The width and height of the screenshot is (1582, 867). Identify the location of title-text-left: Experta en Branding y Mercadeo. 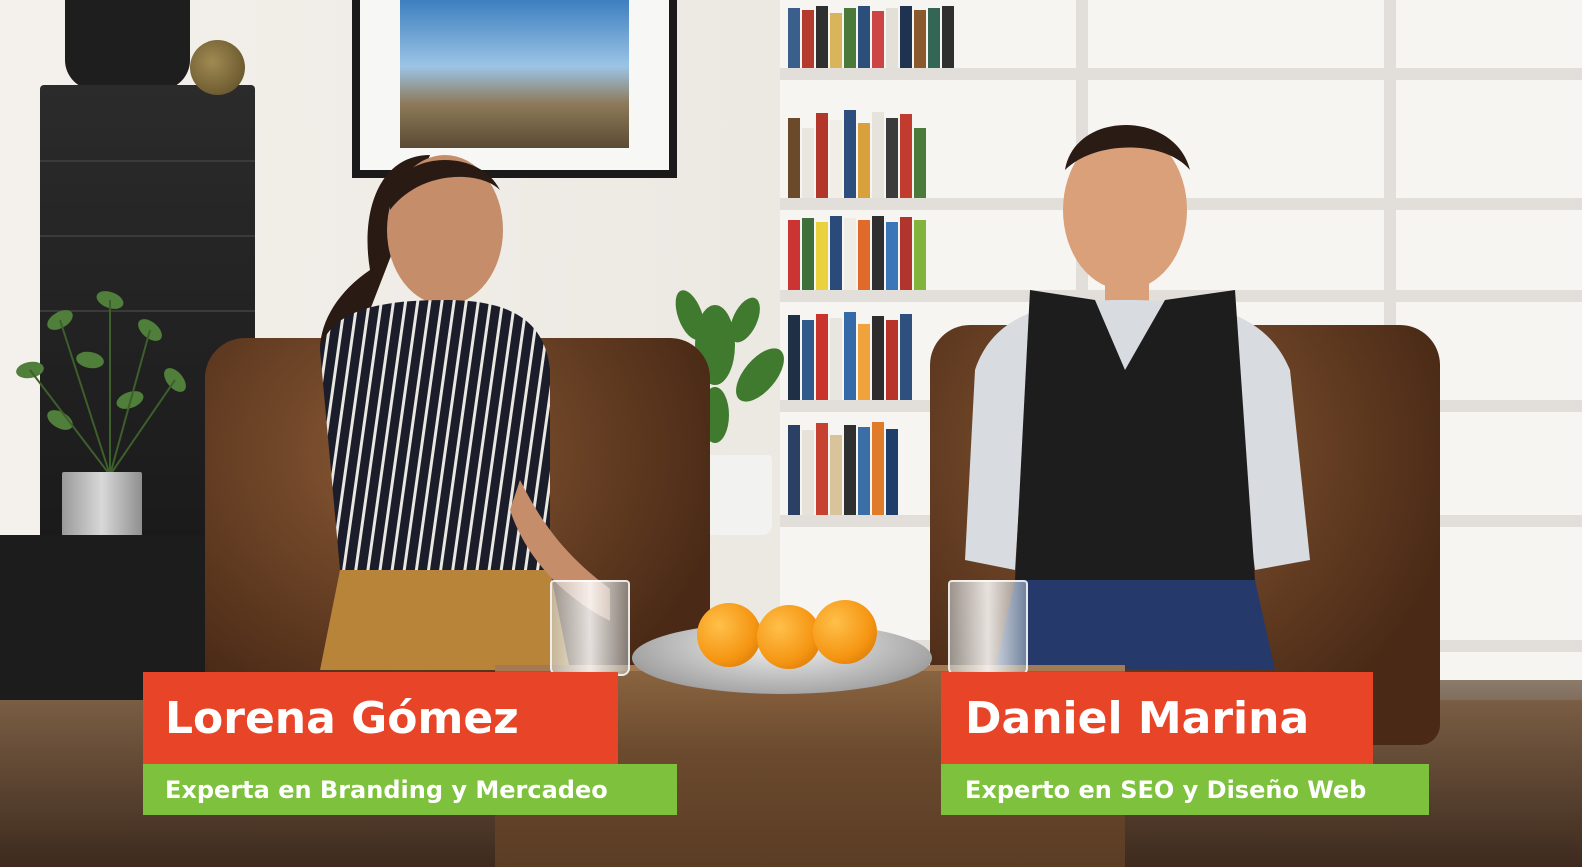
(386, 789).